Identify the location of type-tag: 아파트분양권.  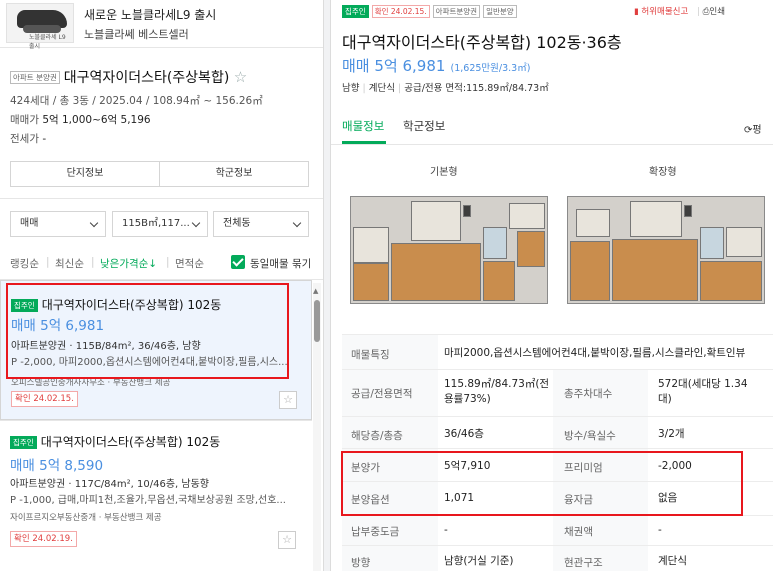
(456, 11).